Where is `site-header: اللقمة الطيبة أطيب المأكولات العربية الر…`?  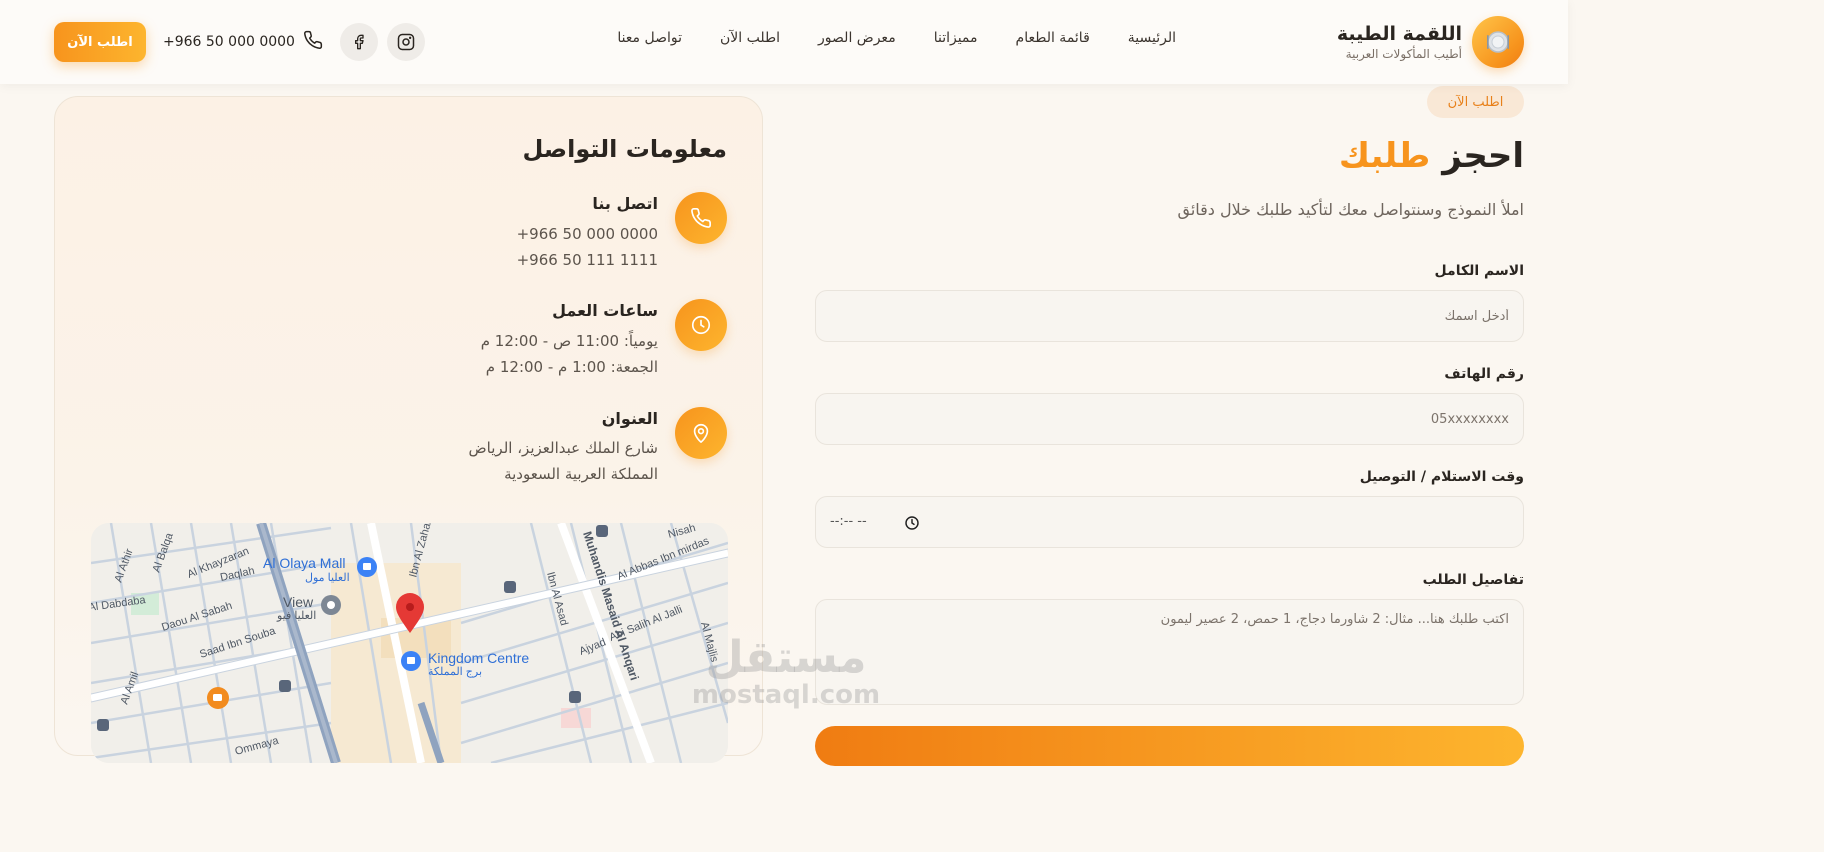 site-header: اللقمة الطيبة أطيب المأكولات العربية الر… is located at coordinates (784, 42).